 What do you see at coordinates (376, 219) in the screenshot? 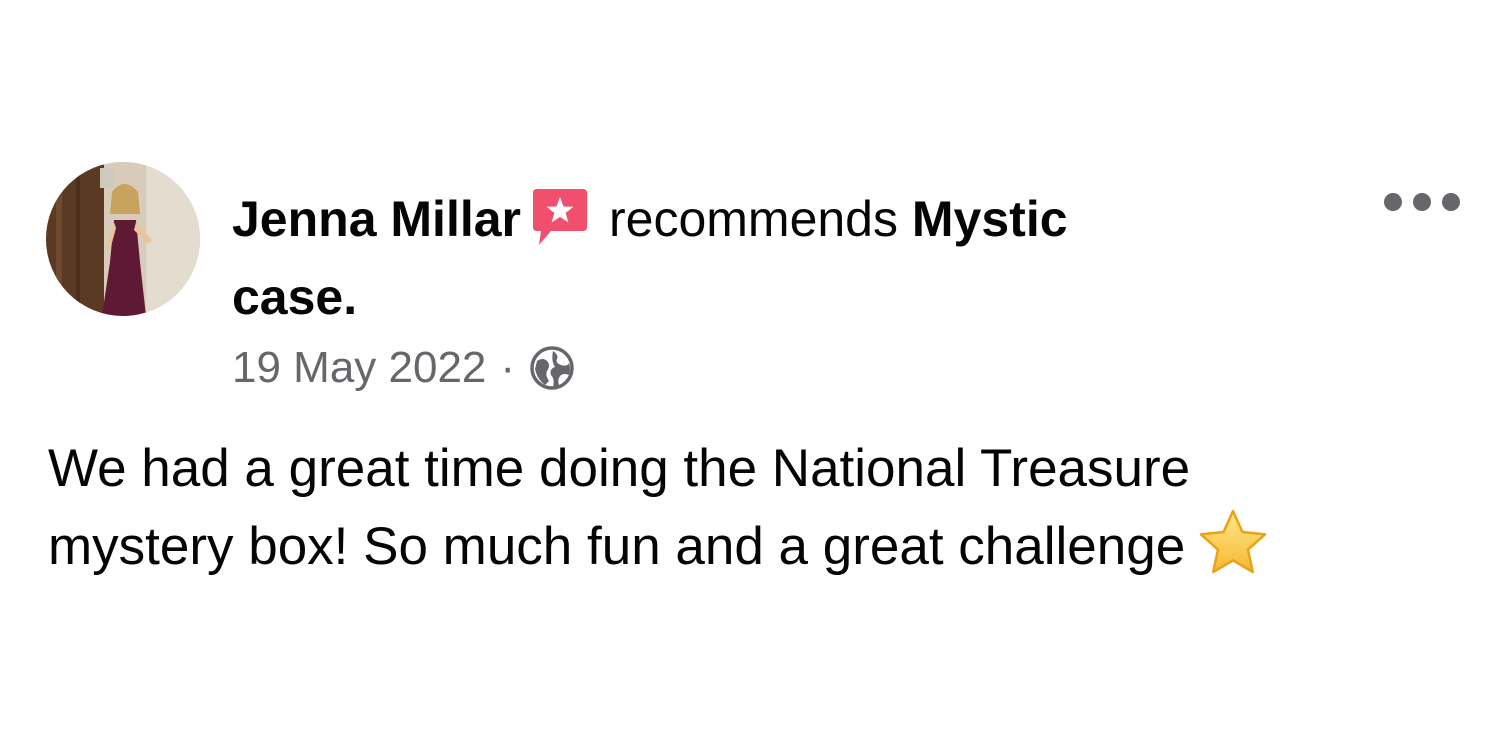
I see `author-name: Jenna Millar` at bounding box center [376, 219].